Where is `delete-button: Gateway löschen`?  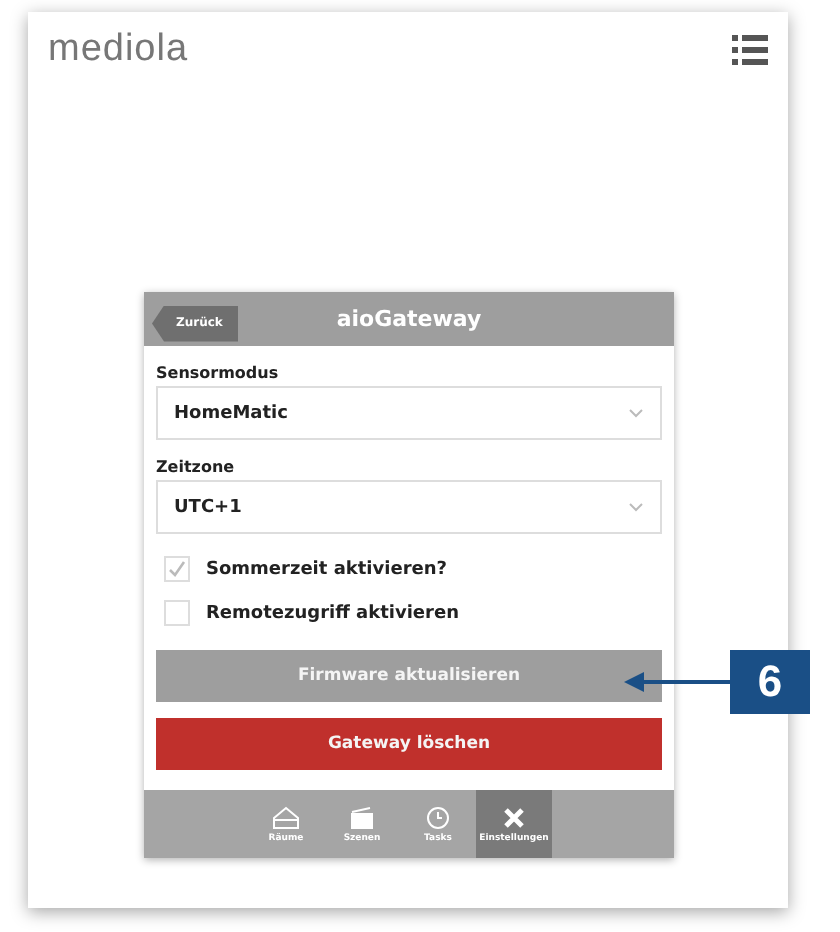
delete-button: Gateway löschen is located at coordinates (409, 744).